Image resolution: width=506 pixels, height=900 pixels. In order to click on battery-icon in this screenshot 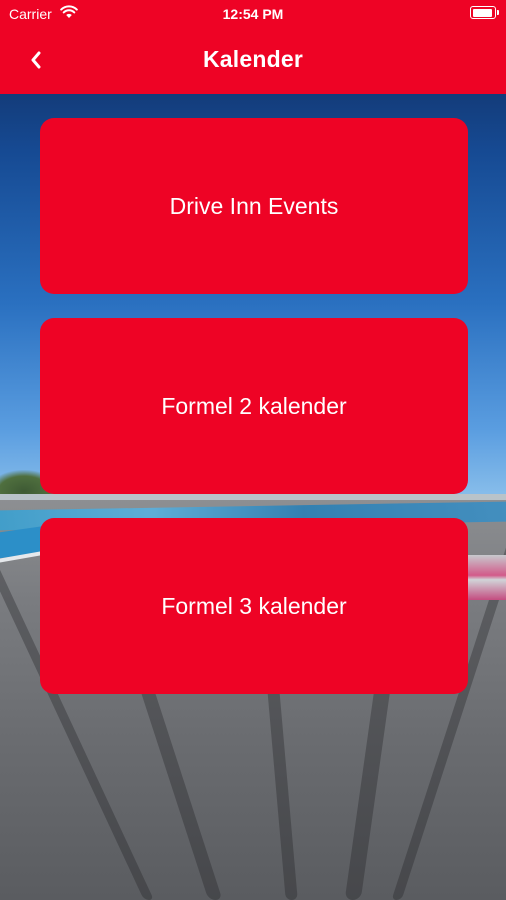, I will do `click(484, 12)`.